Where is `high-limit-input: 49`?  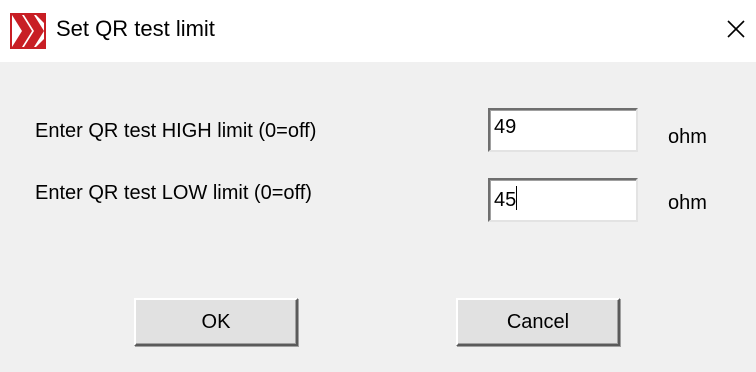 high-limit-input: 49 is located at coordinates (563, 130).